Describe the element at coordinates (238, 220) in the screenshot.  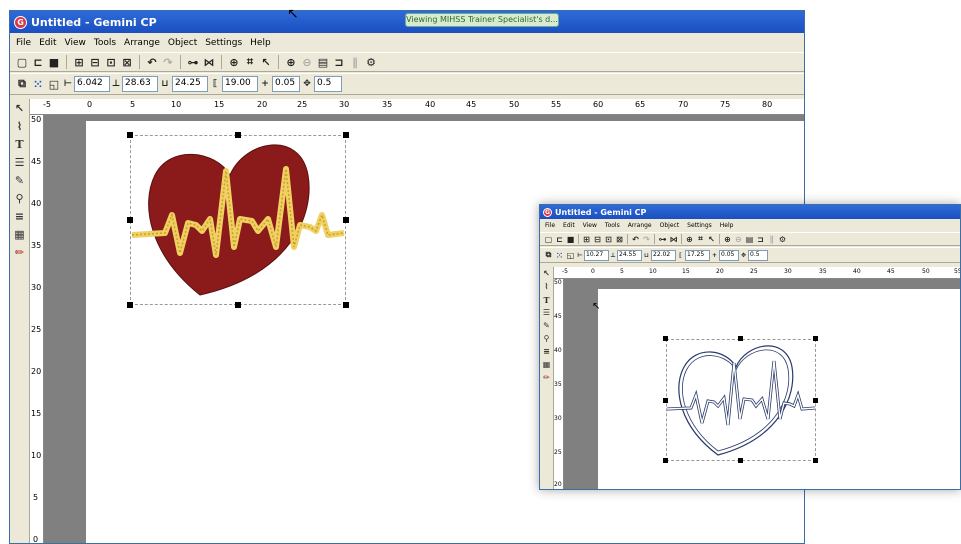
I see `heart-ecg-graphic` at that location.